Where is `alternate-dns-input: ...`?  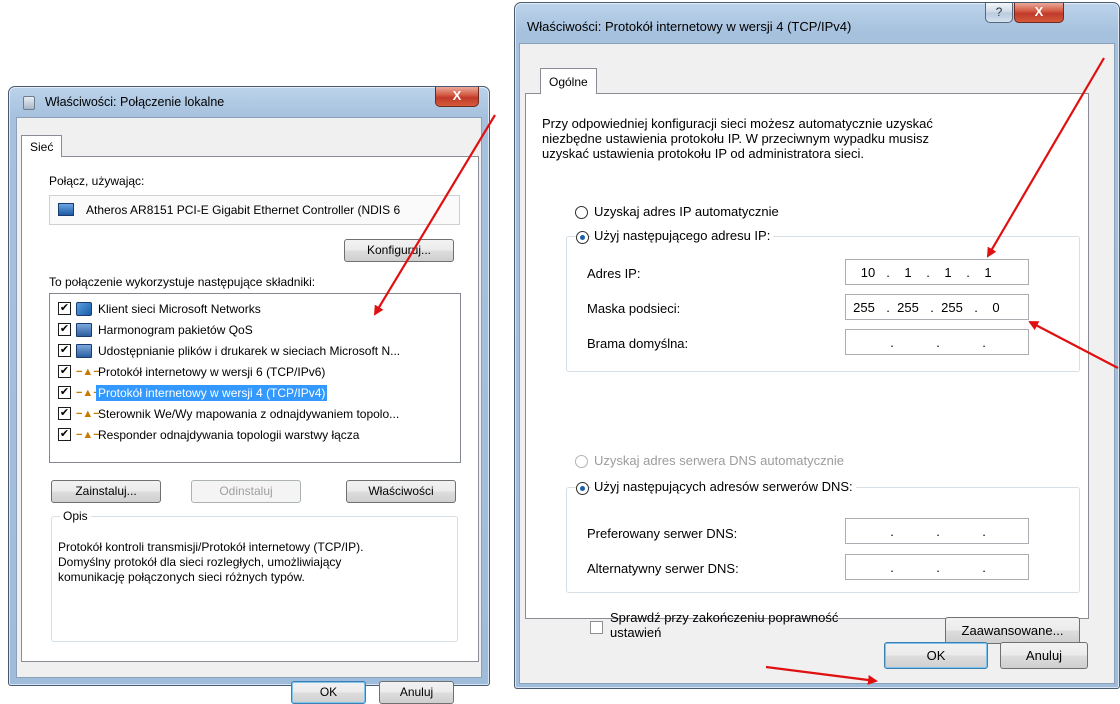 alternate-dns-input: ... is located at coordinates (937, 567).